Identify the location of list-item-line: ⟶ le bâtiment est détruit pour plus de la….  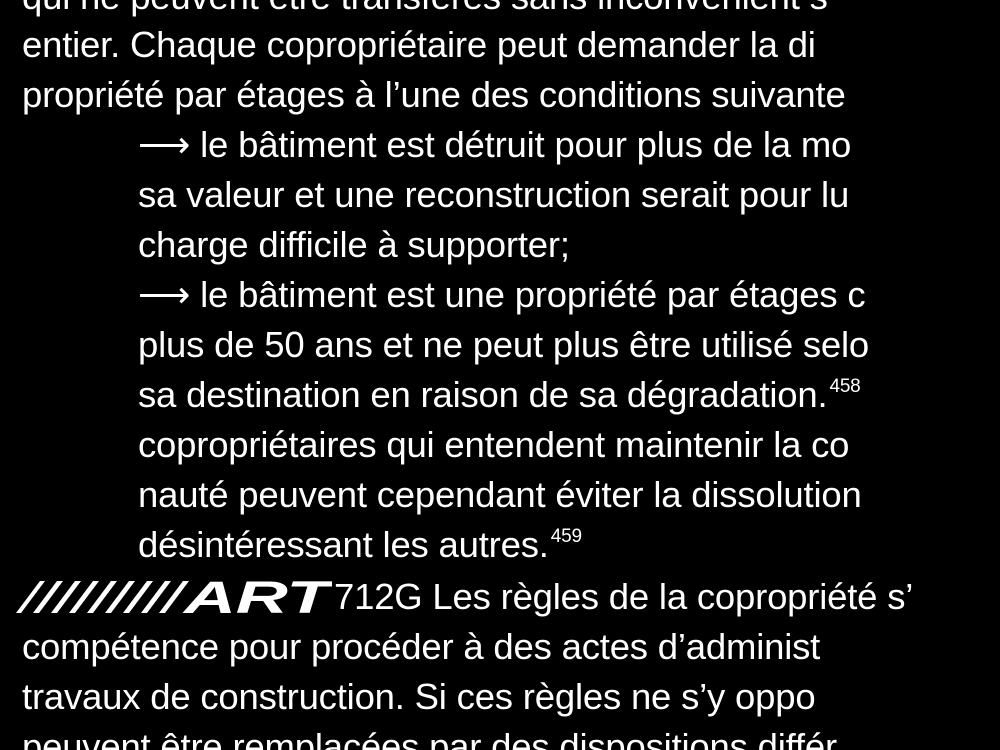
(494, 145).